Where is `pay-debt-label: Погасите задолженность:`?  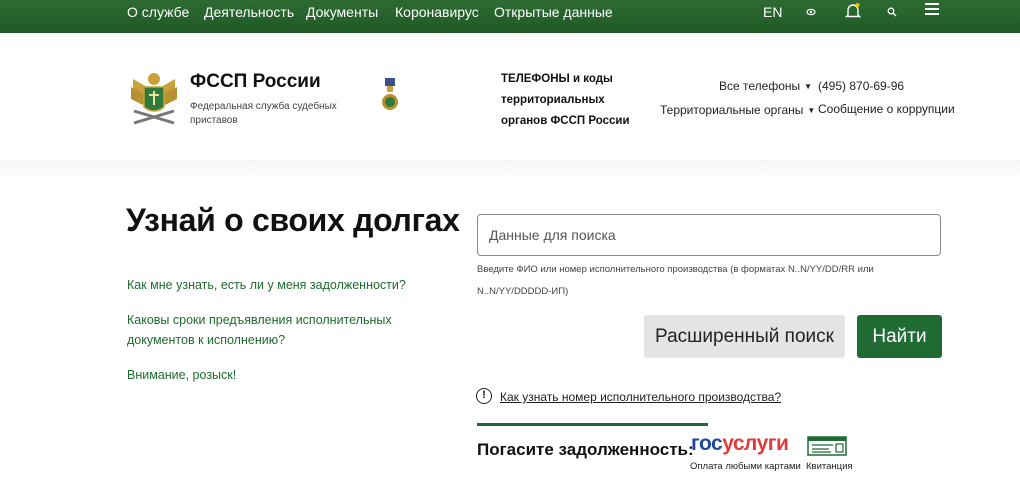 pay-debt-label: Погасите задолженность: is located at coordinates (585, 449).